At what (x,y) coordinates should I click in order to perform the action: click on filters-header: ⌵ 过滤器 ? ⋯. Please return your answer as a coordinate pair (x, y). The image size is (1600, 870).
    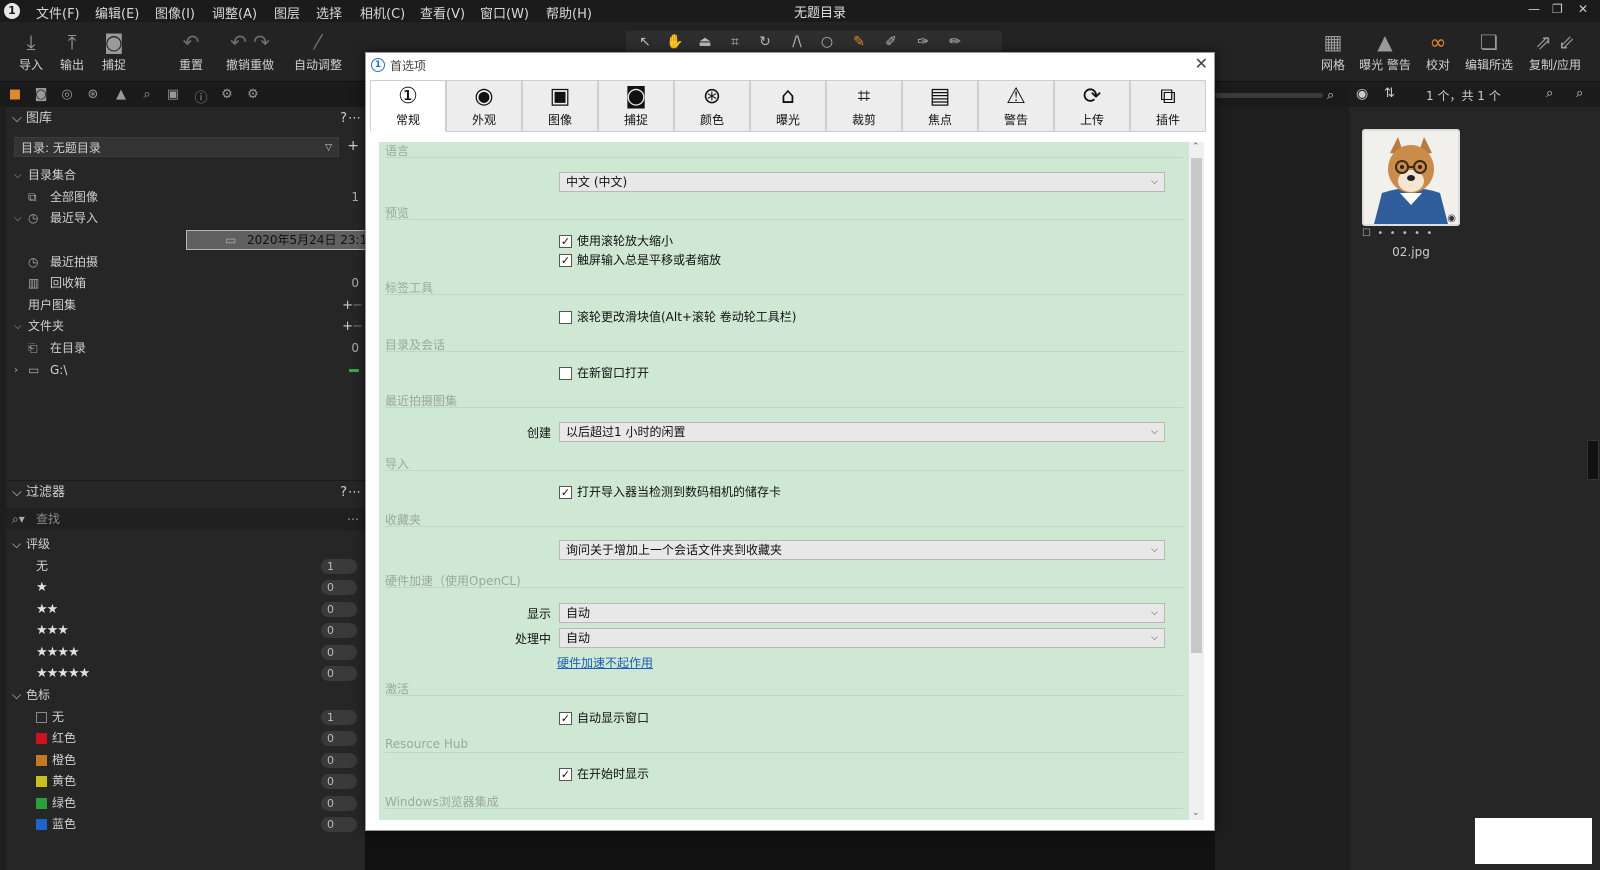
    Looking at the image, I should click on (185, 492).